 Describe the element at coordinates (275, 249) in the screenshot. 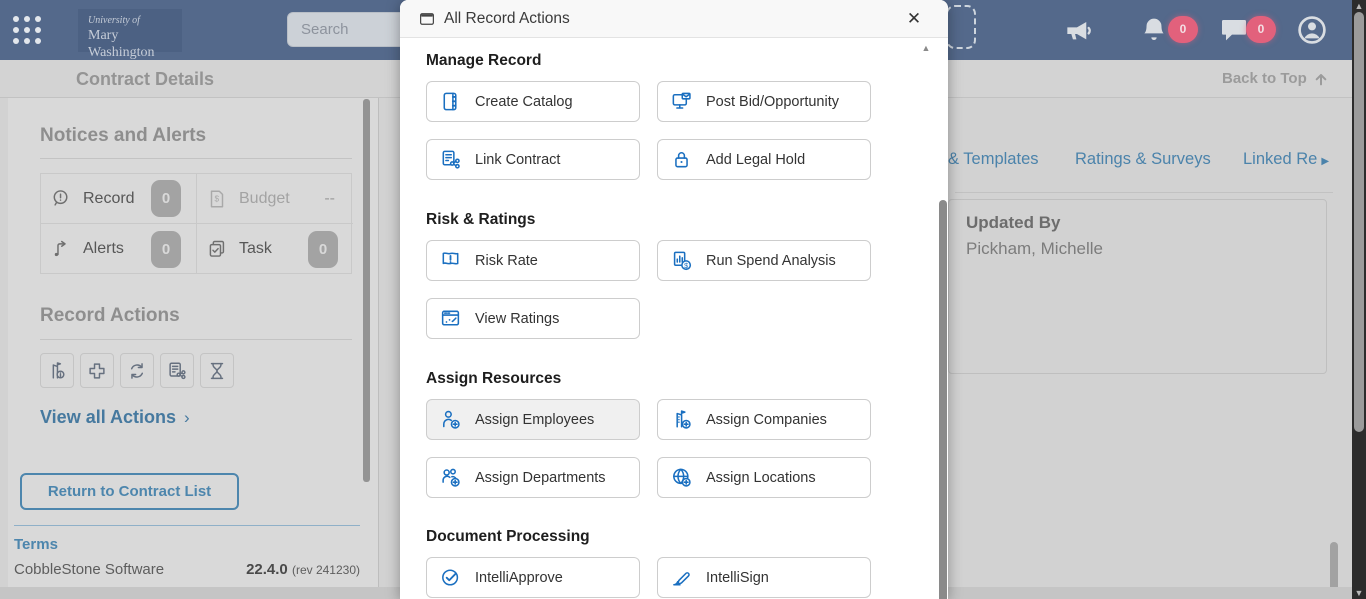

I see `notice-cell-task: Task 0` at that location.